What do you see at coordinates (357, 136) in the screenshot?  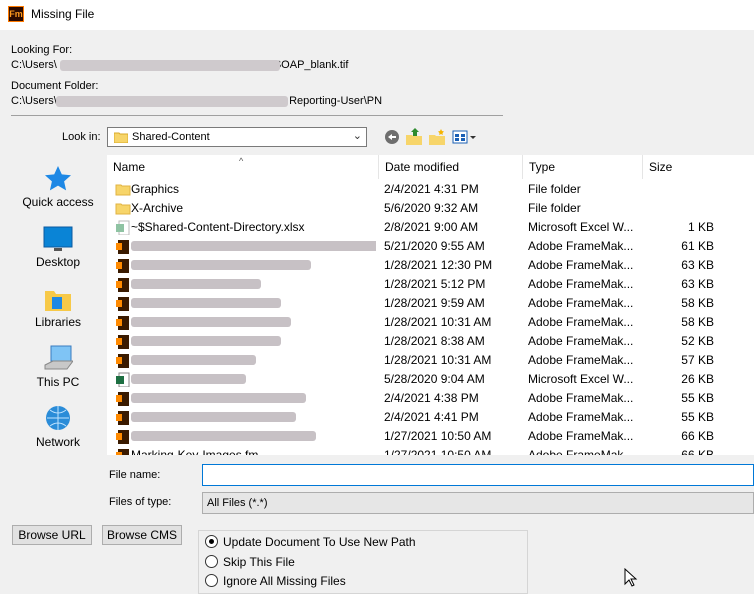 I see `chevron-down-icon: ⌄` at bounding box center [357, 136].